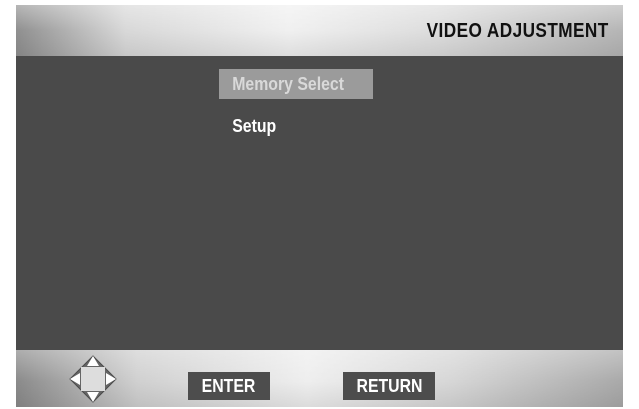 The height and width of the screenshot is (409, 639). What do you see at coordinates (93, 379) in the screenshot?
I see `dpad-icon` at bounding box center [93, 379].